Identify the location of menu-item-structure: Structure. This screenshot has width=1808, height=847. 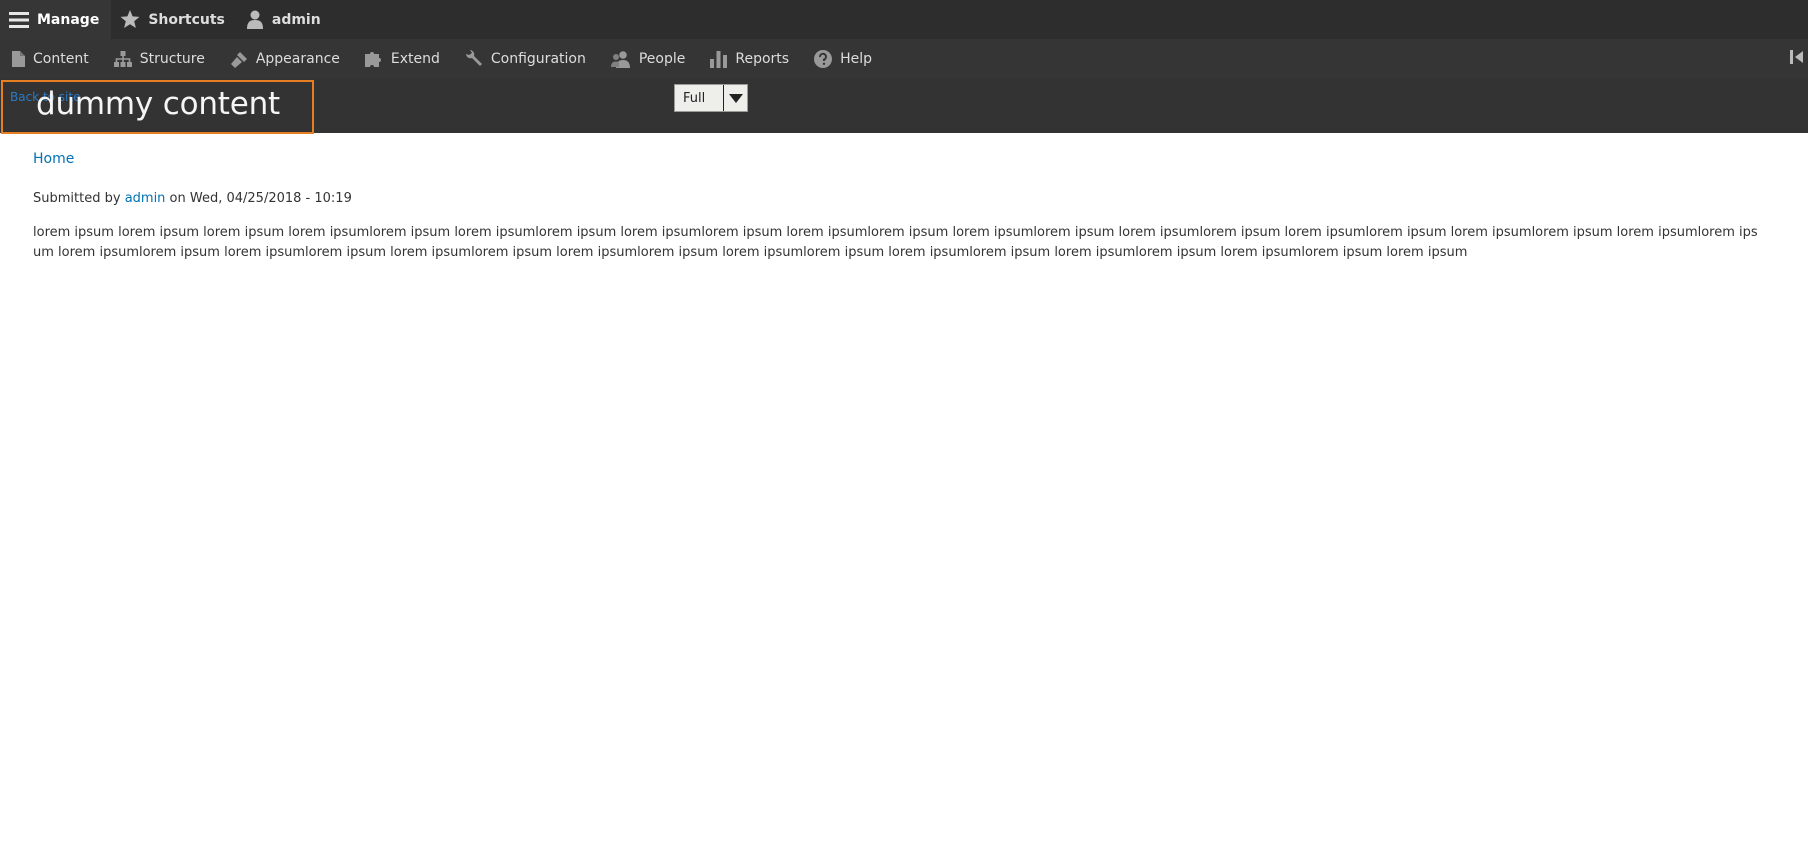
(160, 59).